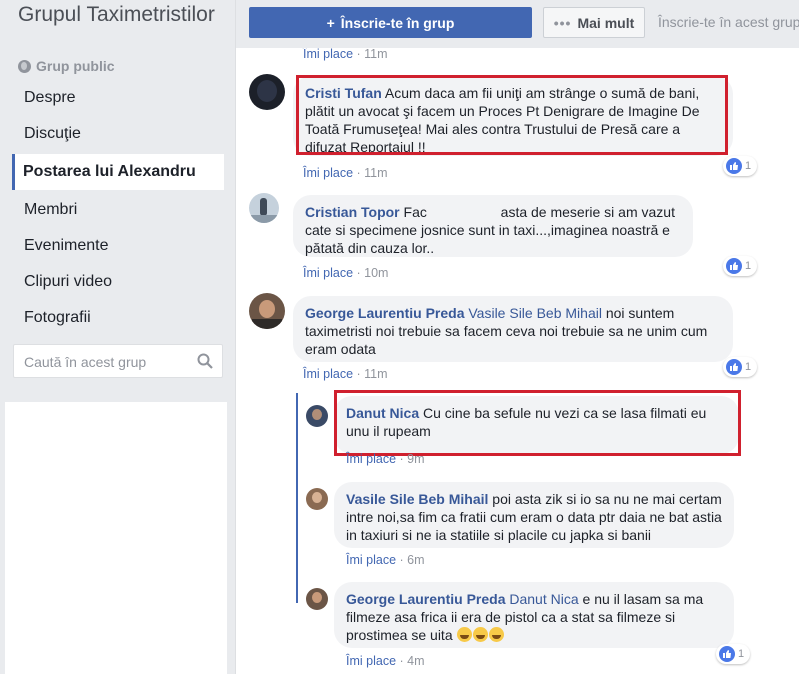  I want to click on comment-text: Fac, so click(415, 212).